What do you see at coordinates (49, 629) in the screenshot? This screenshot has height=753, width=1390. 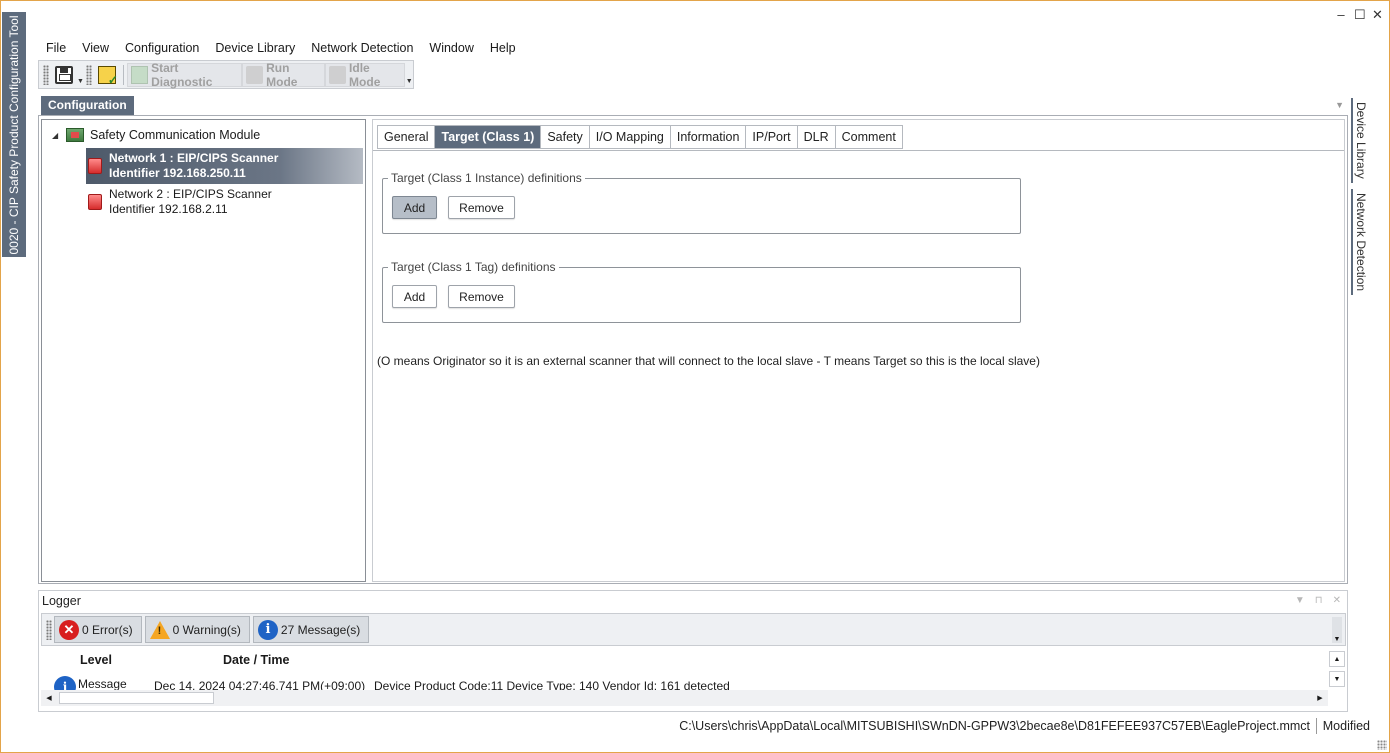 I see `logger-toolbar-grip` at bounding box center [49, 629].